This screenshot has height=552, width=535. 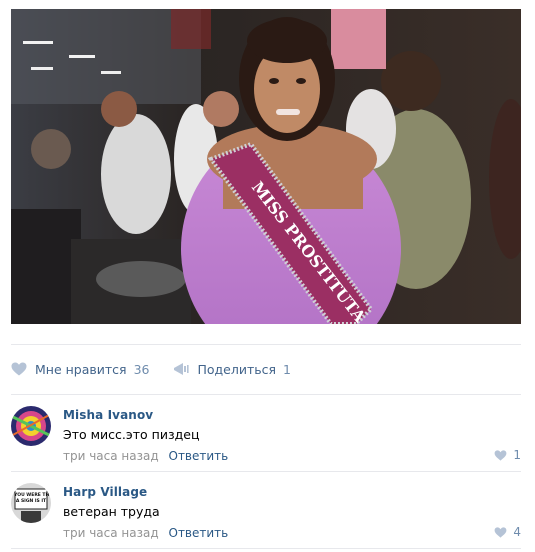 What do you see at coordinates (182, 369) in the screenshot?
I see `share-icon` at bounding box center [182, 369].